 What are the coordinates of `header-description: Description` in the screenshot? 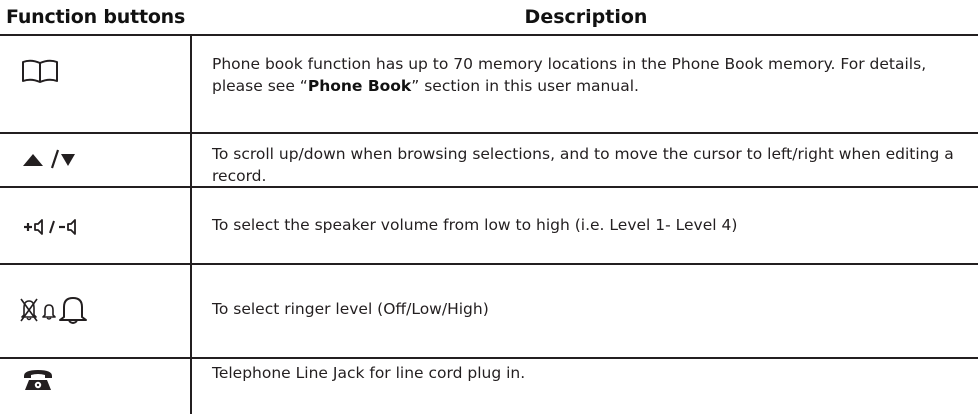 It's located at (586, 17).